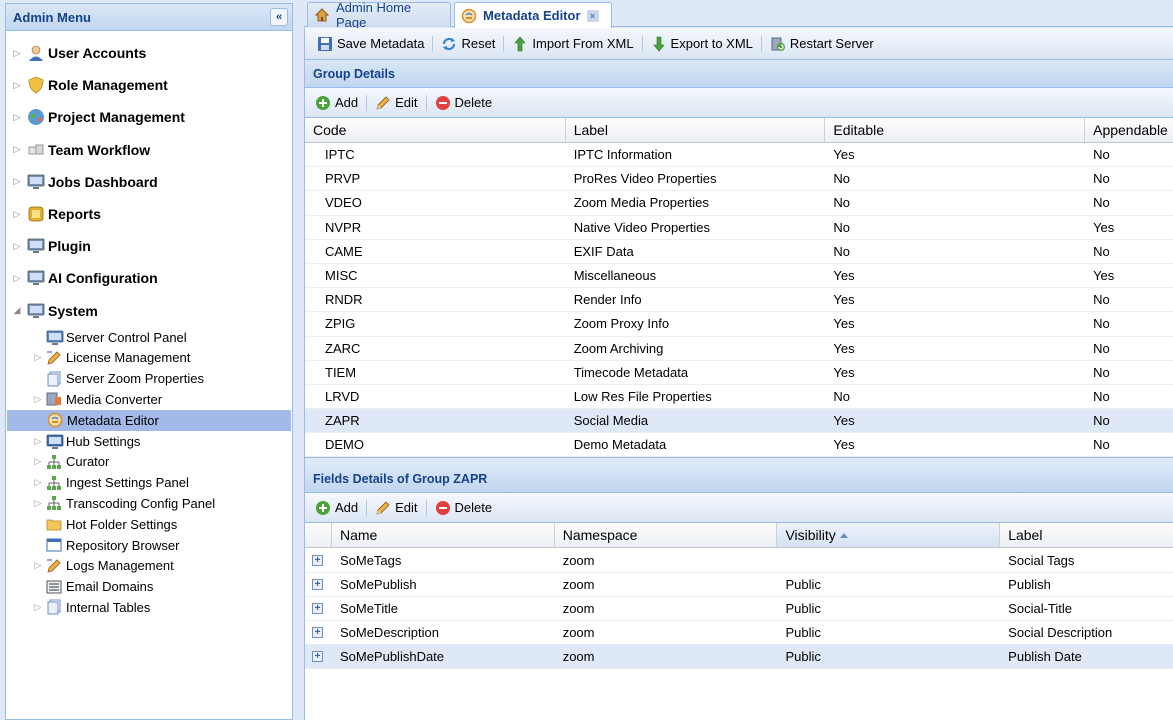 This screenshot has width=1173, height=720. What do you see at coordinates (578, 633) in the screenshot?
I see `field-cell: zoom` at bounding box center [578, 633].